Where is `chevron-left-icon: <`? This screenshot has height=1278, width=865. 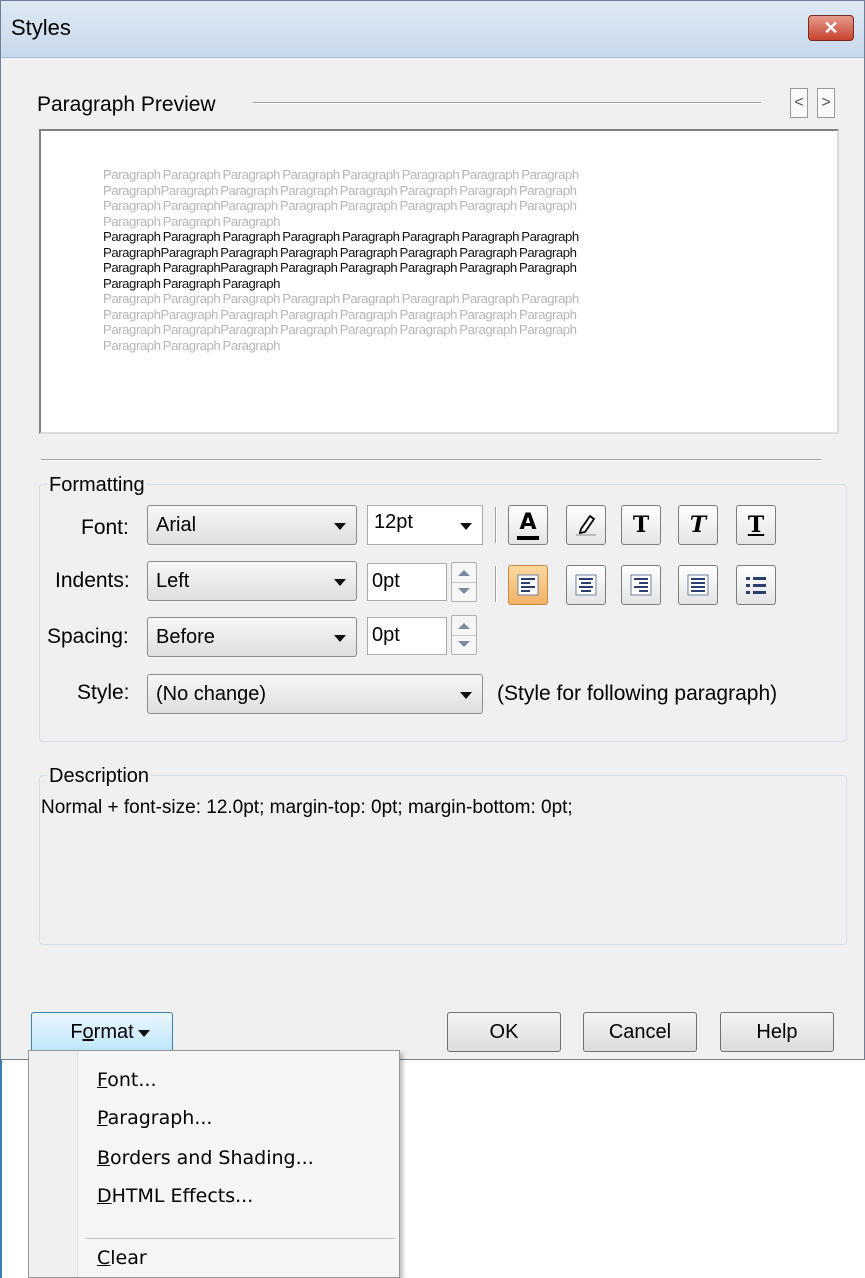 chevron-left-icon: < is located at coordinates (799, 102).